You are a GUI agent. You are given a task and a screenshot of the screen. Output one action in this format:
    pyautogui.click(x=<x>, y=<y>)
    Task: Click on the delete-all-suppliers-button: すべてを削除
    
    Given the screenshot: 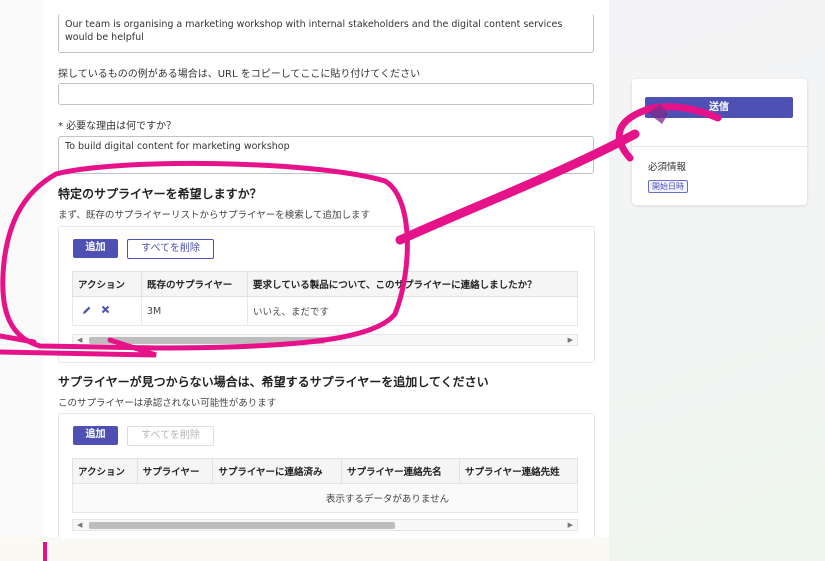 What is the action you would take?
    pyautogui.click(x=170, y=249)
    